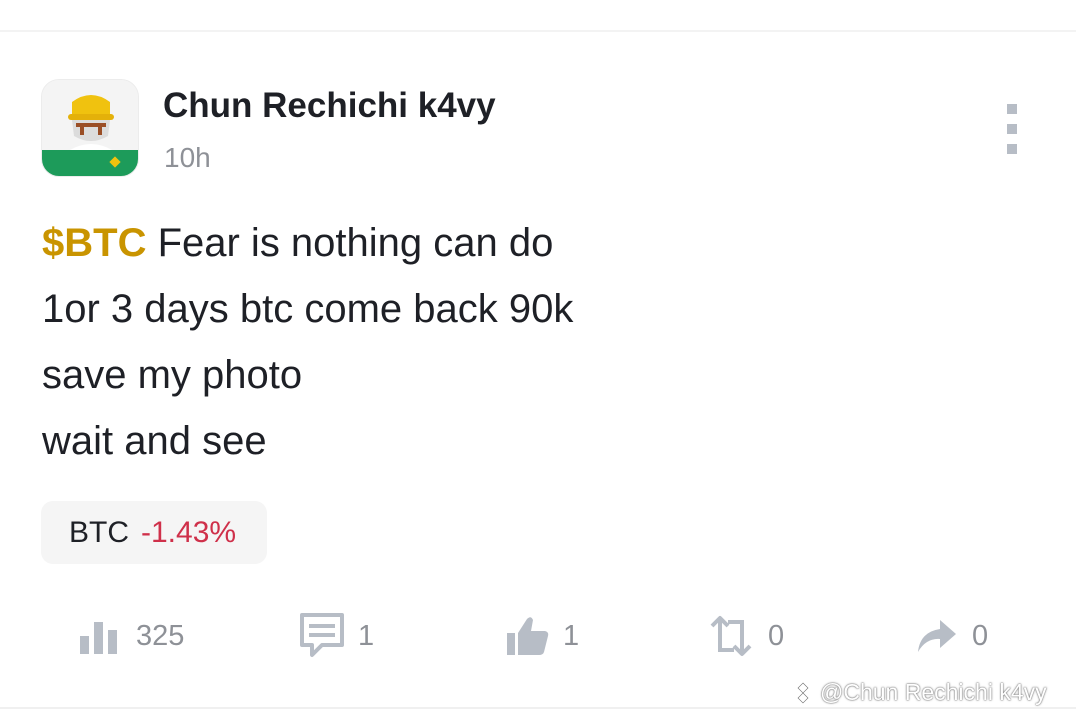  I want to click on like-button: 1, so click(542, 636).